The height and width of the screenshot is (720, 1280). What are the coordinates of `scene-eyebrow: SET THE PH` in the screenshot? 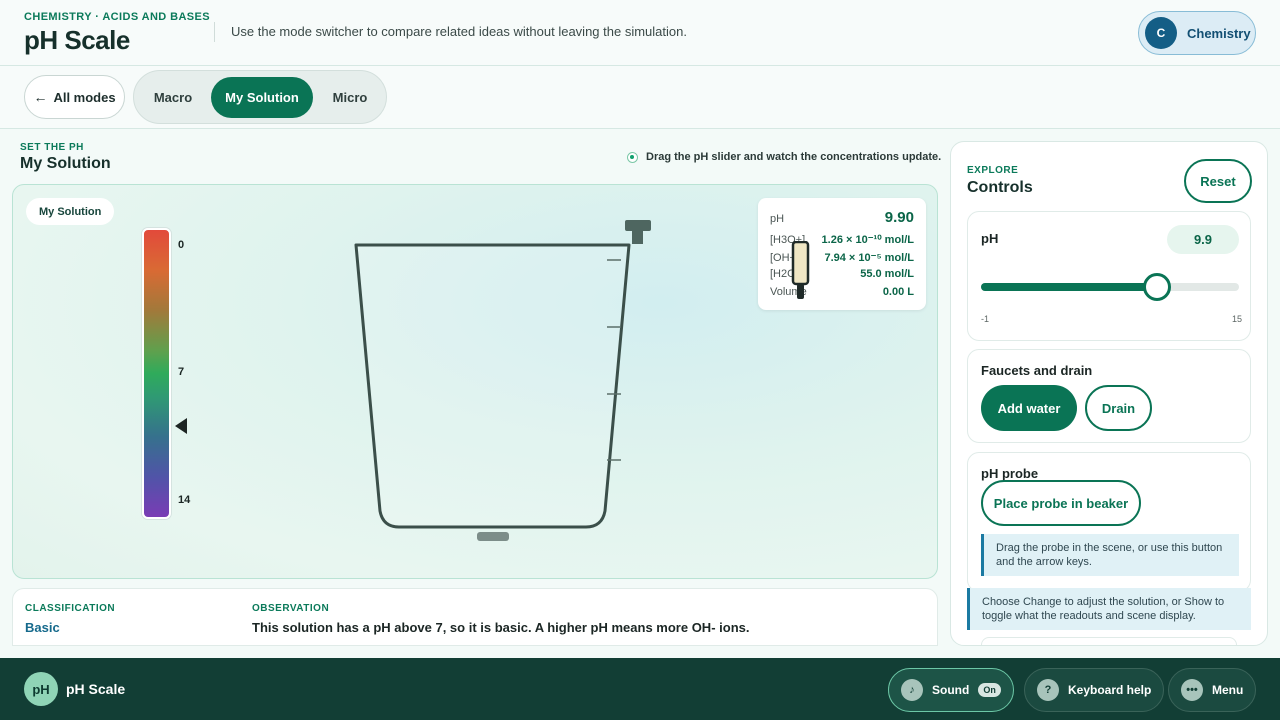 It's located at (52, 147).